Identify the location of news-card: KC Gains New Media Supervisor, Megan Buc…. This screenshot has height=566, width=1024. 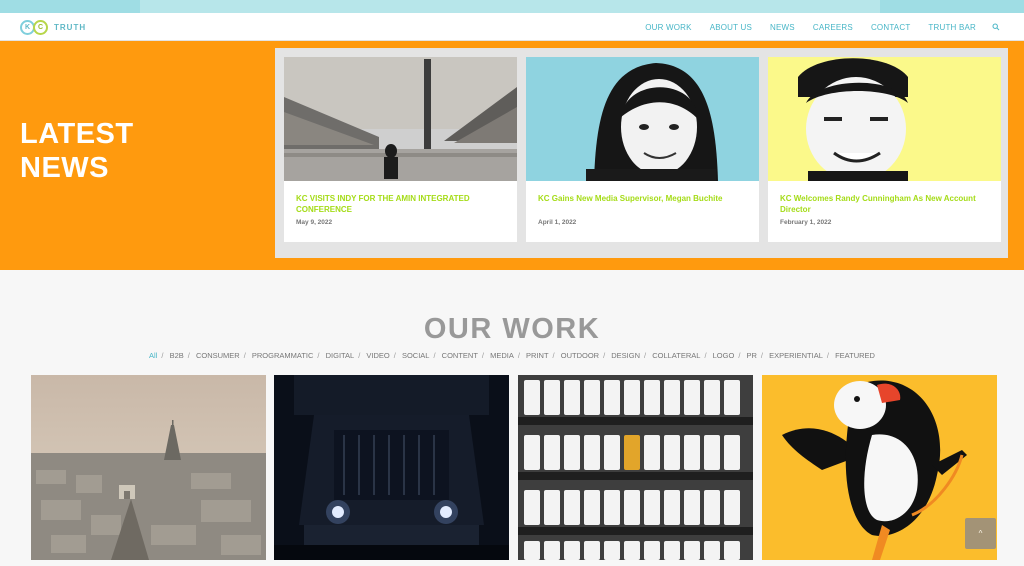
(642, 149).